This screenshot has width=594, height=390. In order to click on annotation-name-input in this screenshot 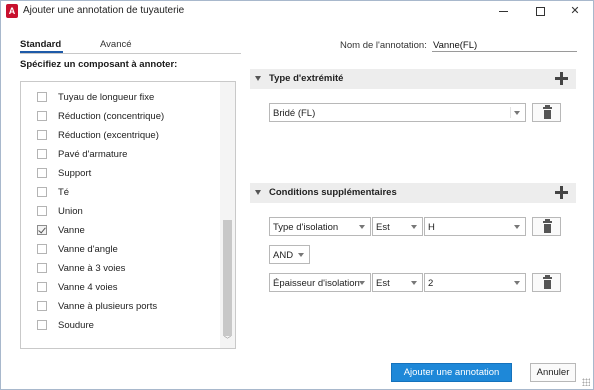, I will do `click(504, 45)`.